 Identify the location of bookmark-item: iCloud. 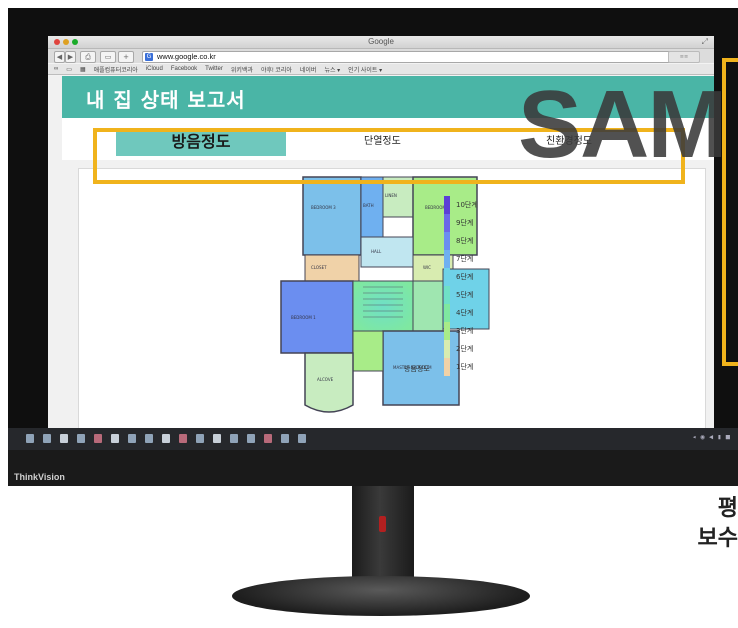
(154, 69).